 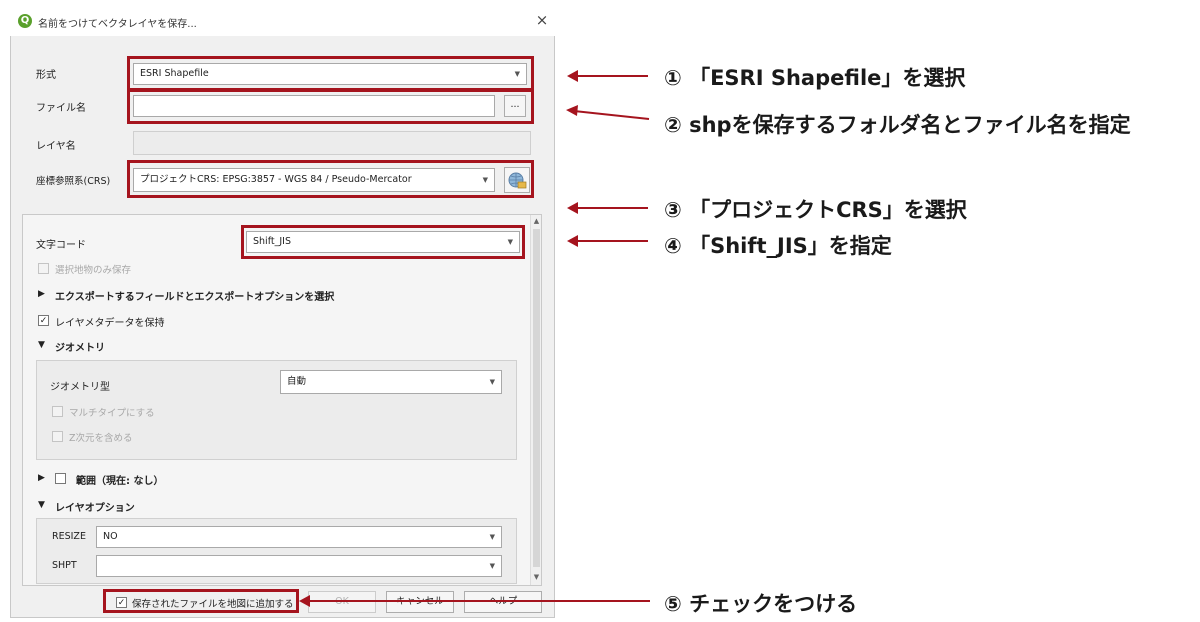 I want to click on scroll-up-icon: ▲, so click(x=536, y=221).